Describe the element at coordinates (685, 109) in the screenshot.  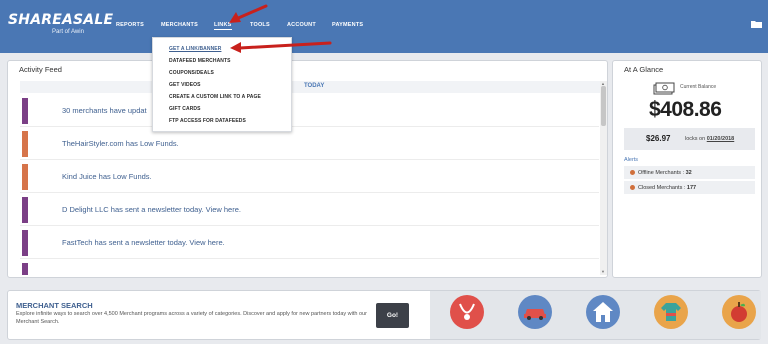
I see `current-balance-value: $408.86` at that location.